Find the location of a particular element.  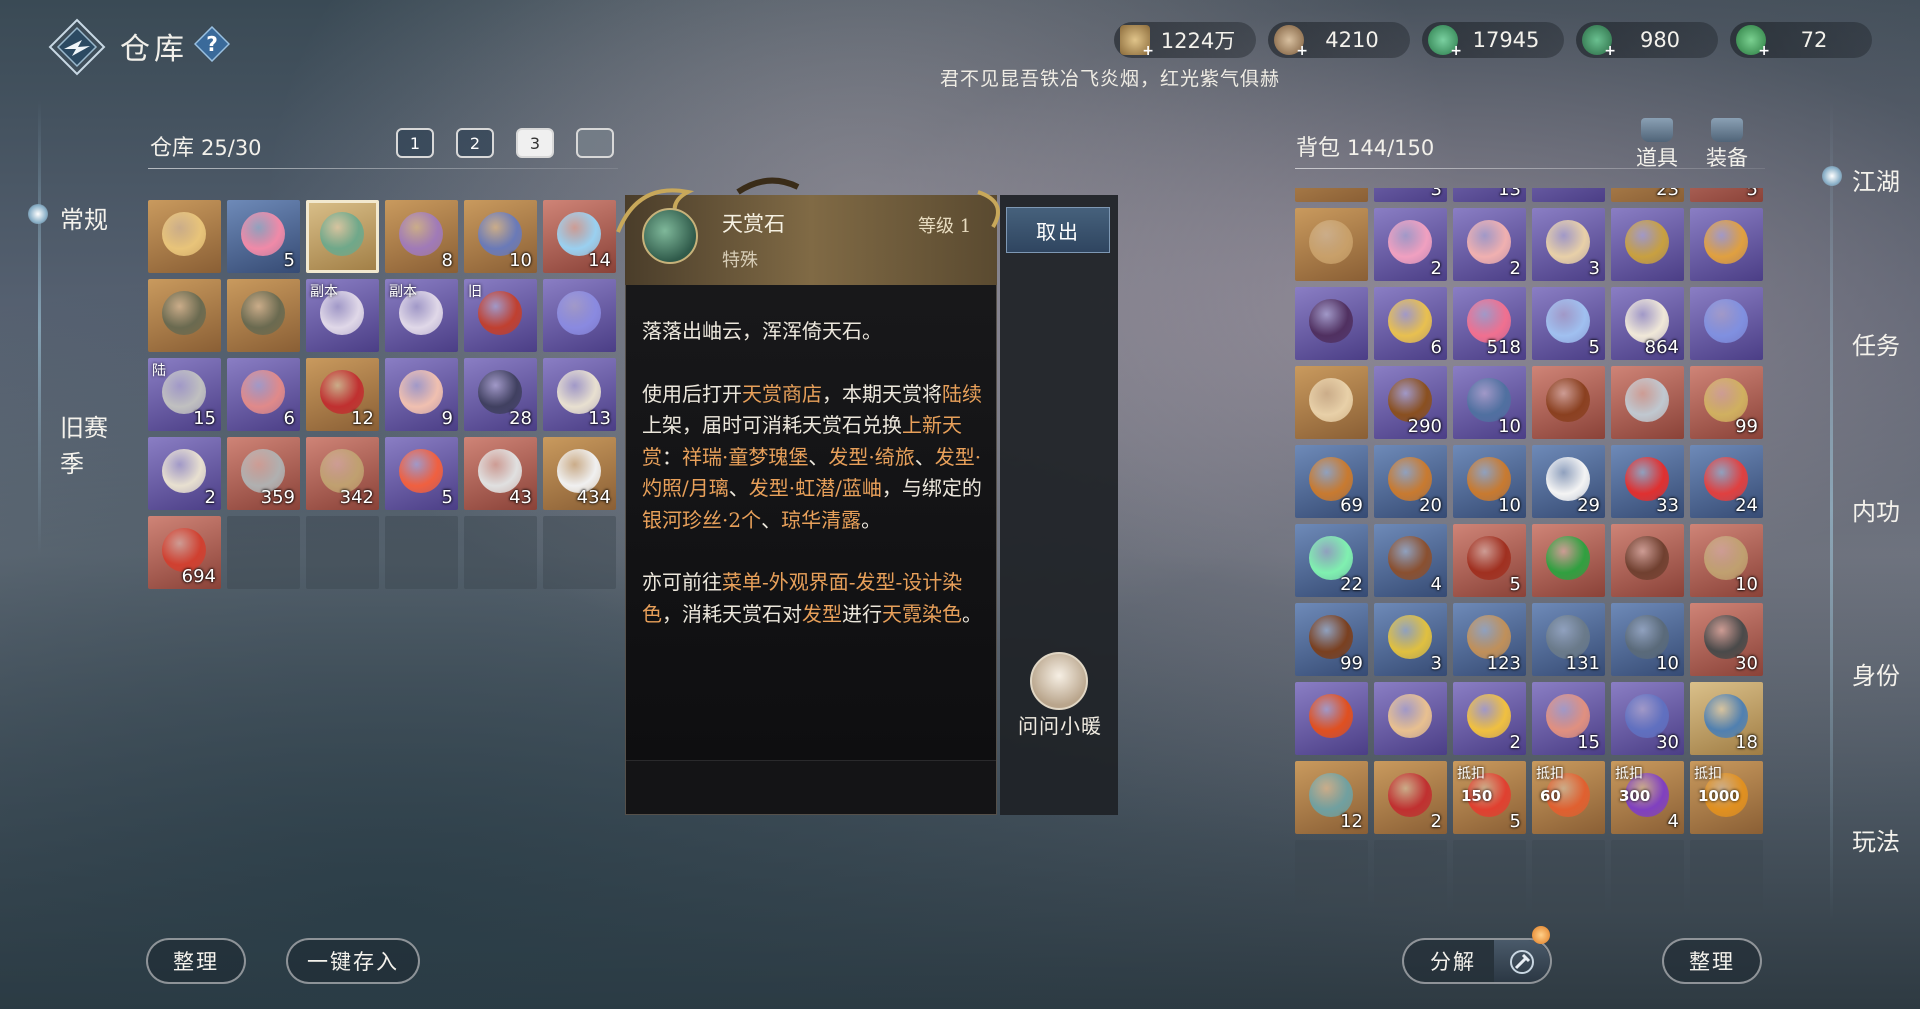

take-out-button: 取出 is located at coordinates (1058, 230).